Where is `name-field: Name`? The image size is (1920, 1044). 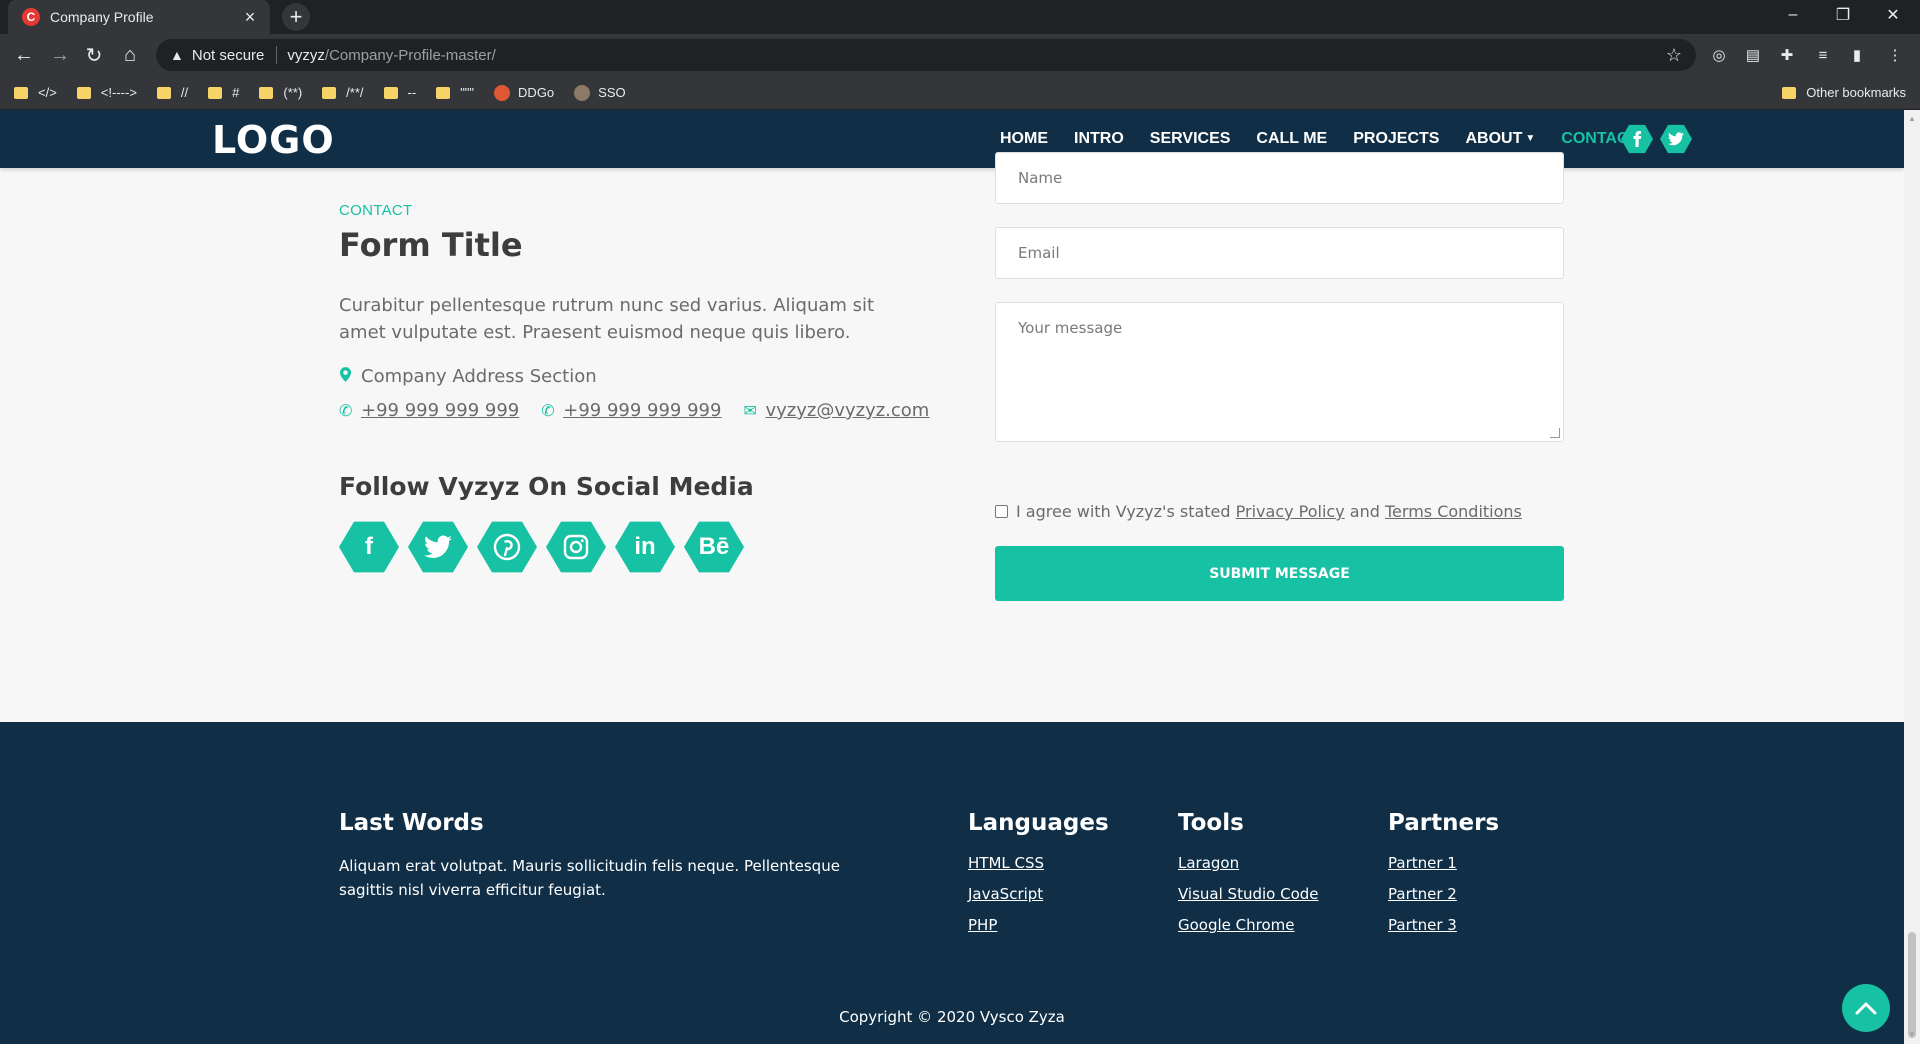
name-field: Name is located at coordinates (1279, 178).